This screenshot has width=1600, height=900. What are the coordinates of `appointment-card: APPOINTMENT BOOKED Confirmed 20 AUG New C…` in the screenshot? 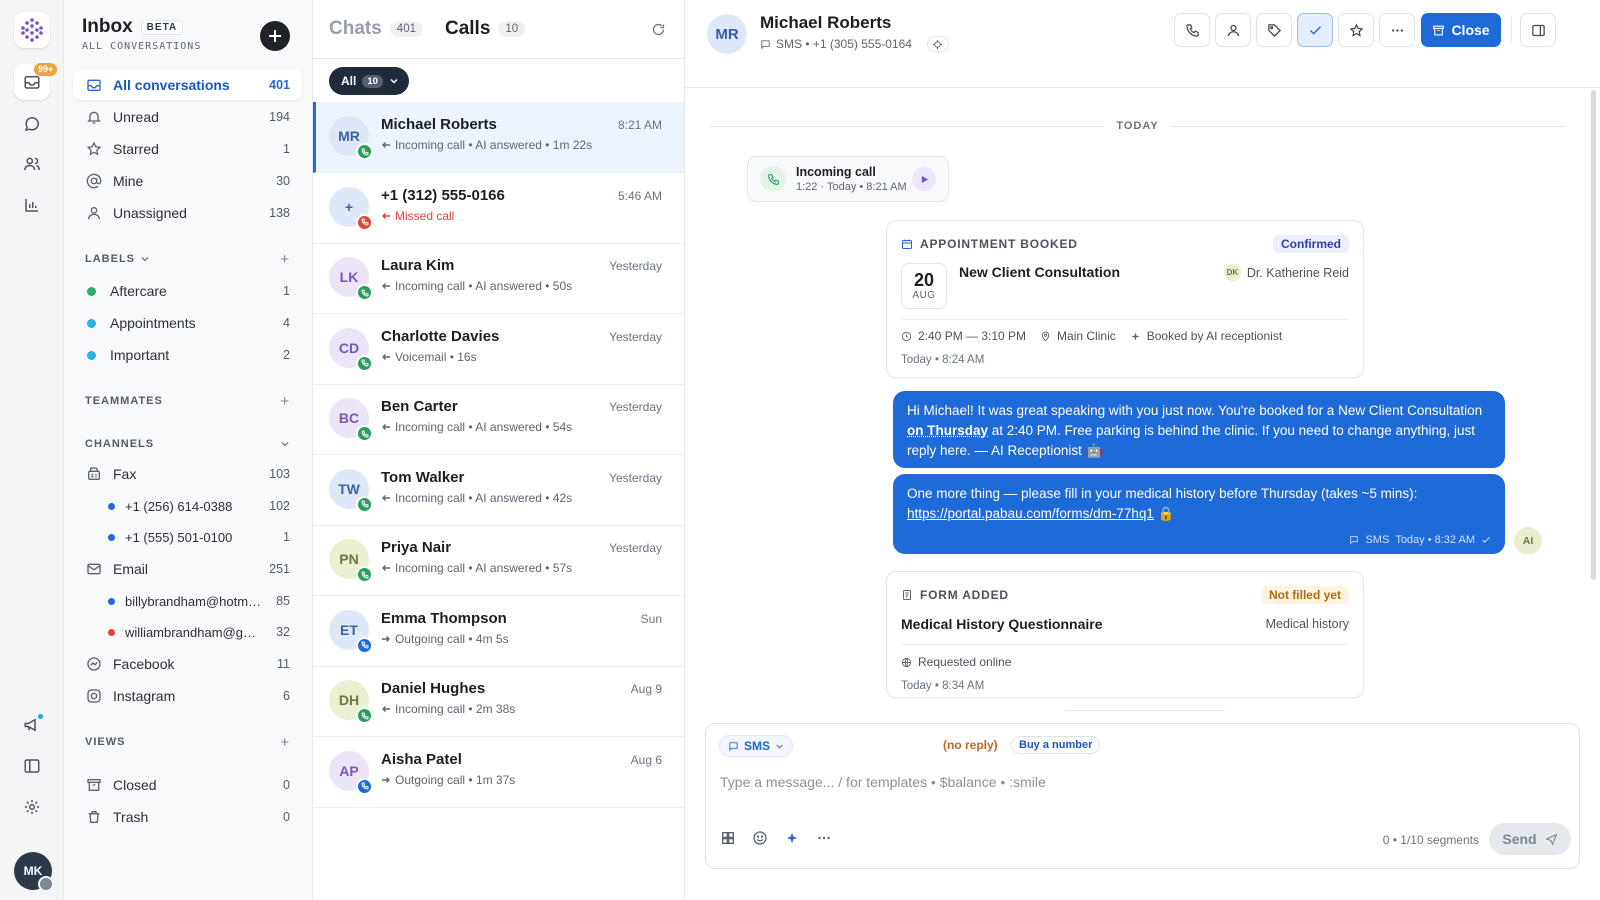 It's located at (1125, 299).